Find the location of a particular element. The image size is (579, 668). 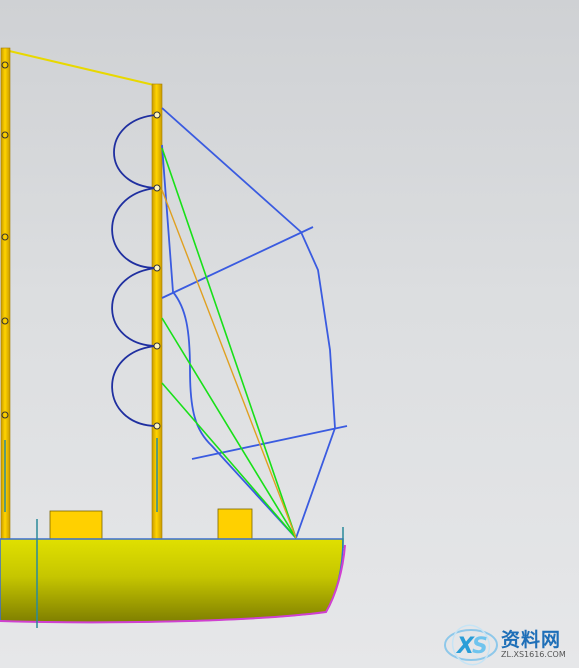

deck-box-right is located at coordinates (235, 524).